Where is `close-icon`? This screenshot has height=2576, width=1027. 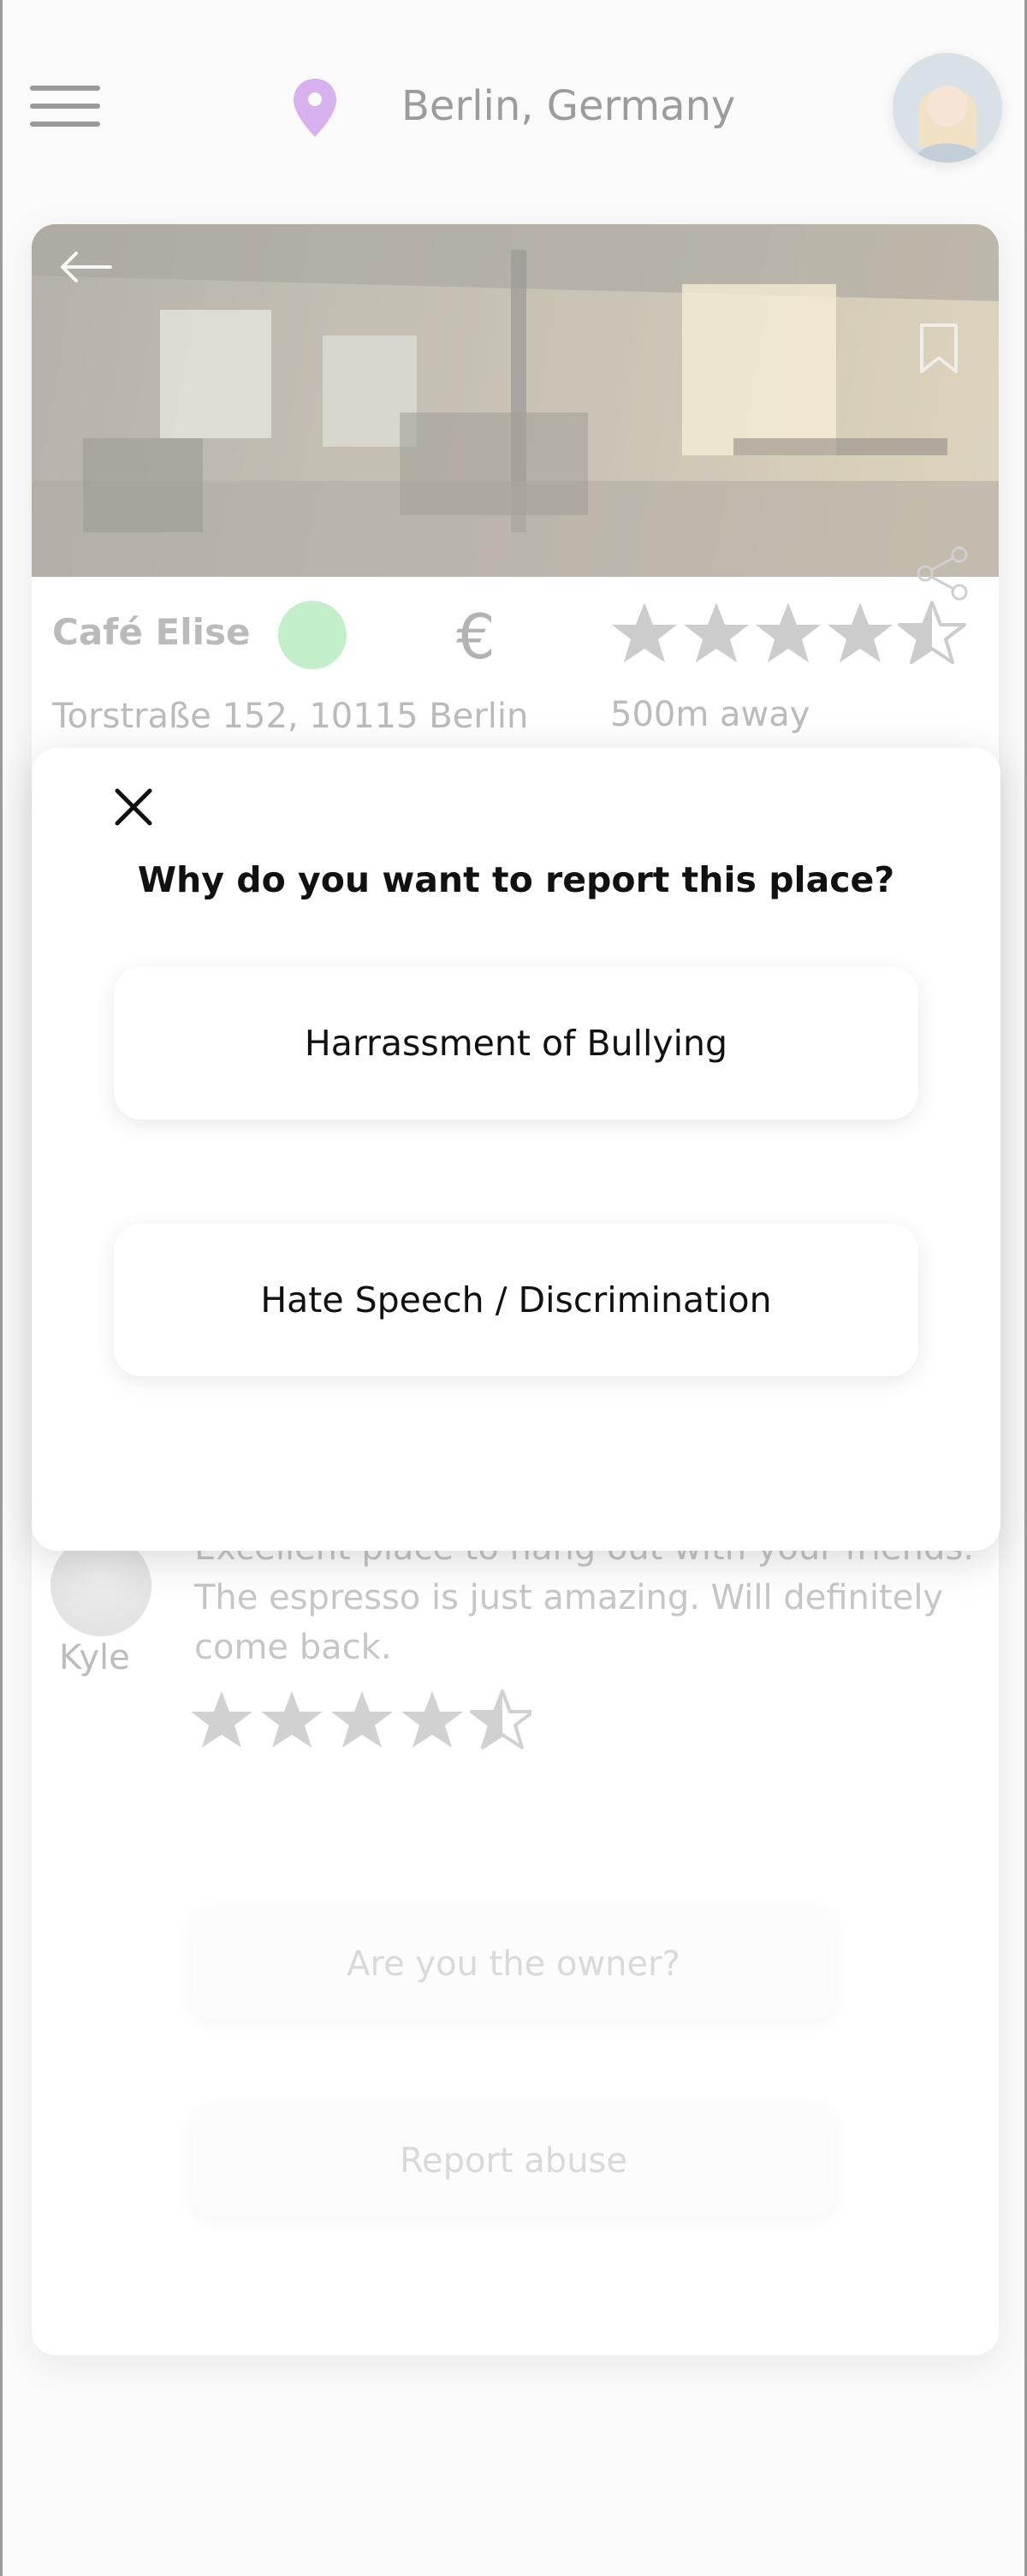 close-icon is located at coordinates (133, 807).